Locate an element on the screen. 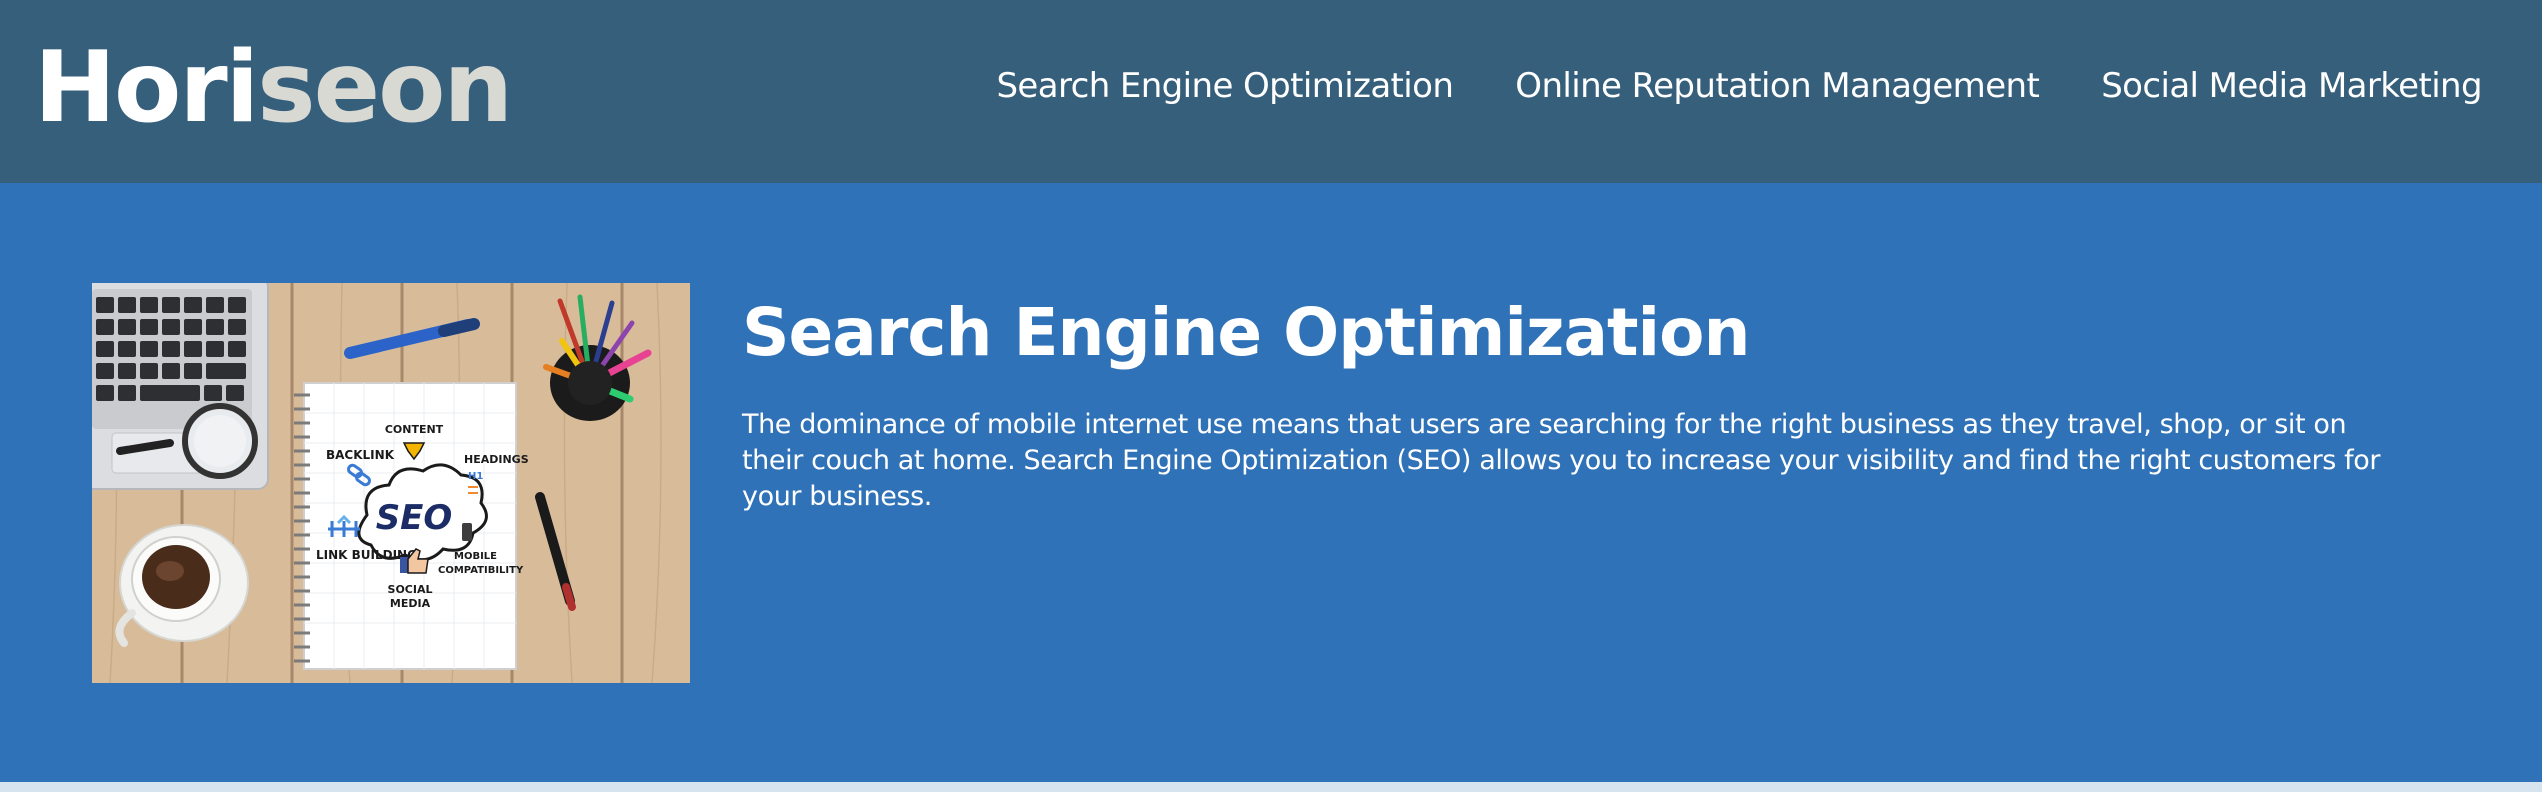  nav-link-social-media: Social Media Marketing is located at coordinates (2291, 86).